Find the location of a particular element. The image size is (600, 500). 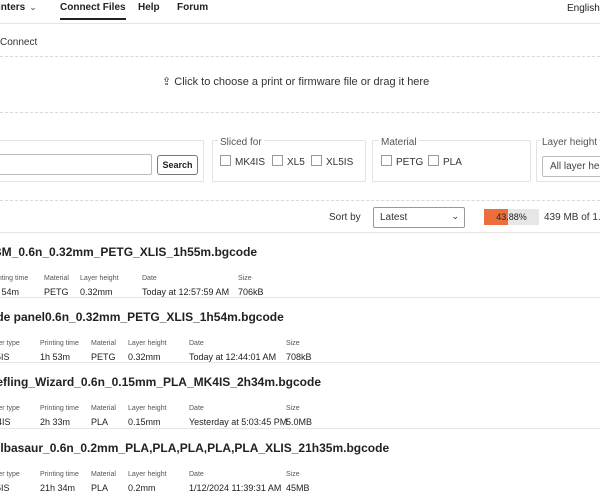

file-meta-value: 1/12/2024 11:39:31 AM is located at coordinates (235, 488).